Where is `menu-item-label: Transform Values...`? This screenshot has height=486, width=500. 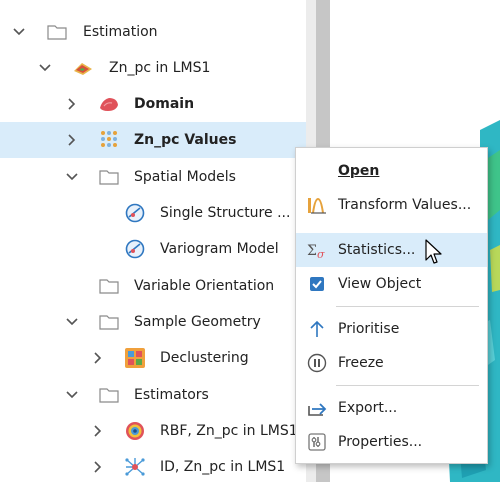
menu-item-label: Transform Values... is located at coordinates (405, 205).